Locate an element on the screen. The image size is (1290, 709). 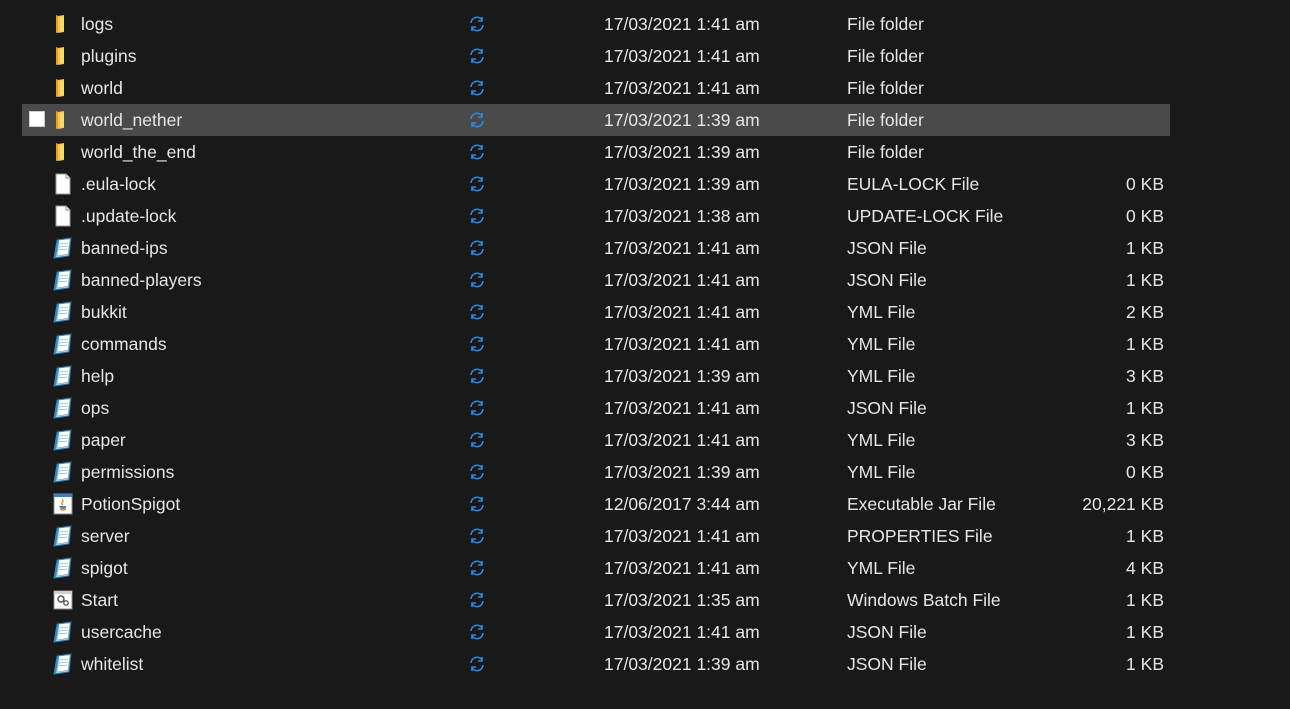
file-row: usercache 17/03/2021 1:41 am JSON File 1 KB is located at coordinates (596, 632).